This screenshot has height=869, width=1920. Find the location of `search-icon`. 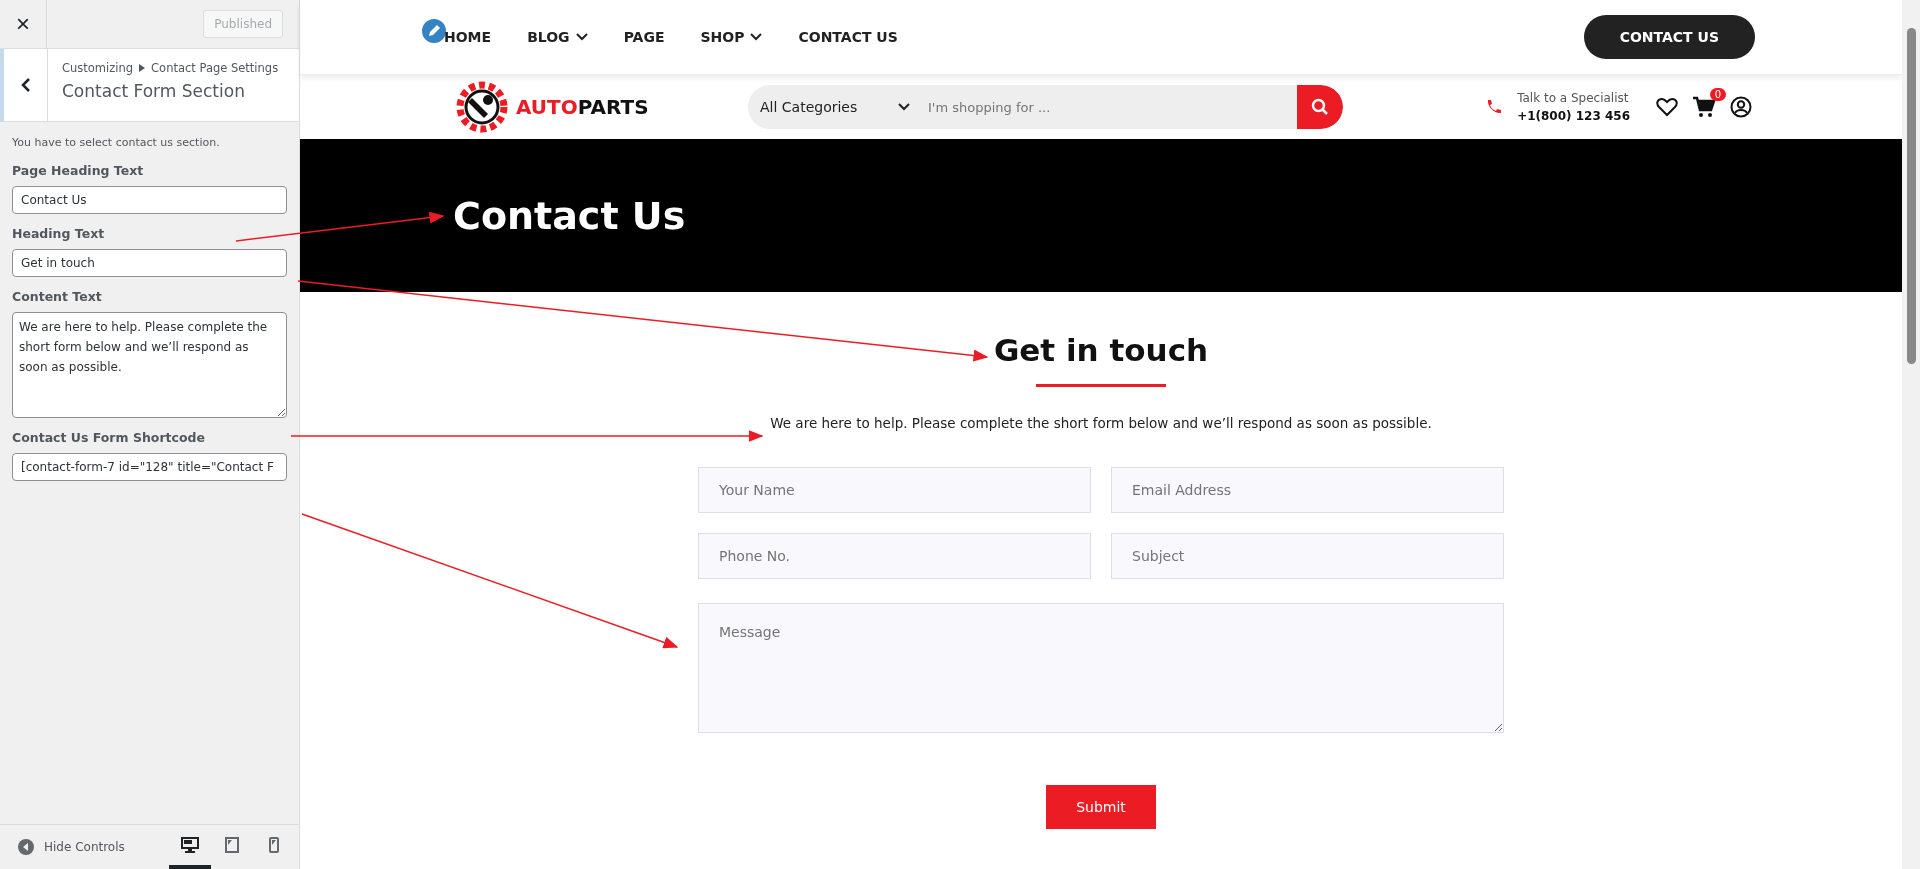

search-icon is located at coordinates (1320, 107).